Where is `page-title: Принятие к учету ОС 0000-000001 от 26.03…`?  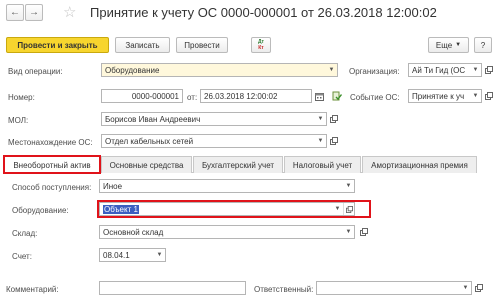
page-title: Принятие к учету ОС 0000-000001 от 26.03… is located at coordinates (263, 12).